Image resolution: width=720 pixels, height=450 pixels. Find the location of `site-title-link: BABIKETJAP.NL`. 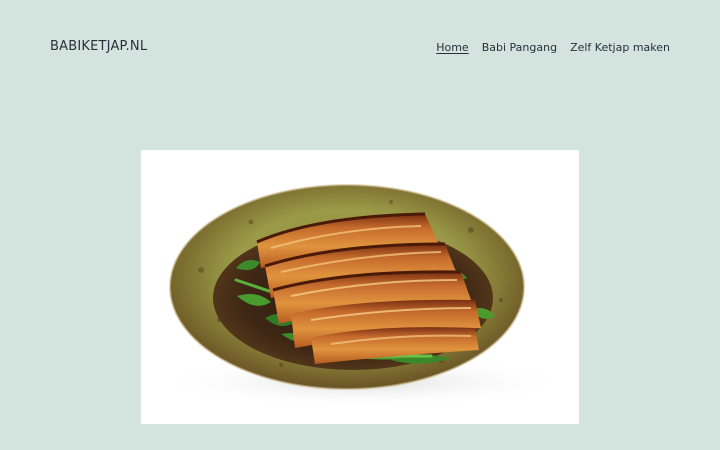

site-title-link: BABIKETJAP.NL is located at coordinates (98, 47).